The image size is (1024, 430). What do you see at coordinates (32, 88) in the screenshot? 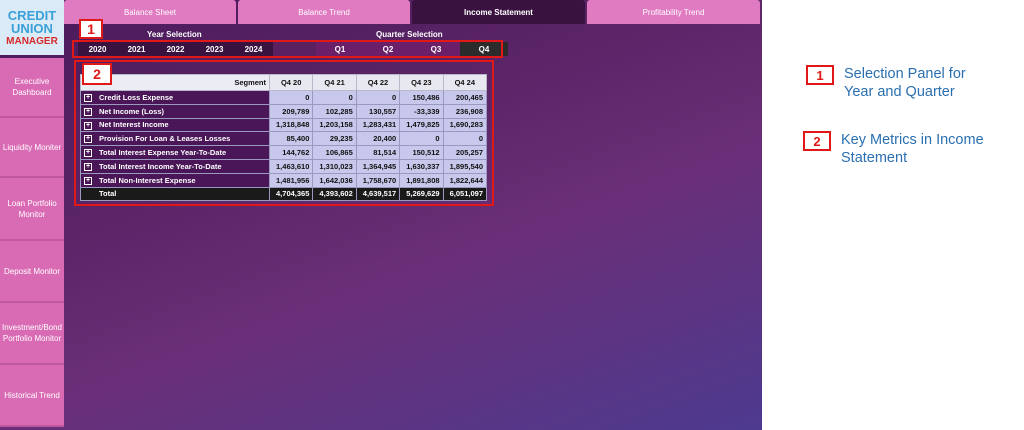
I see `sidebar-item-executive-dashboard: Executive Dashboard` at bounding box center [32, 88].